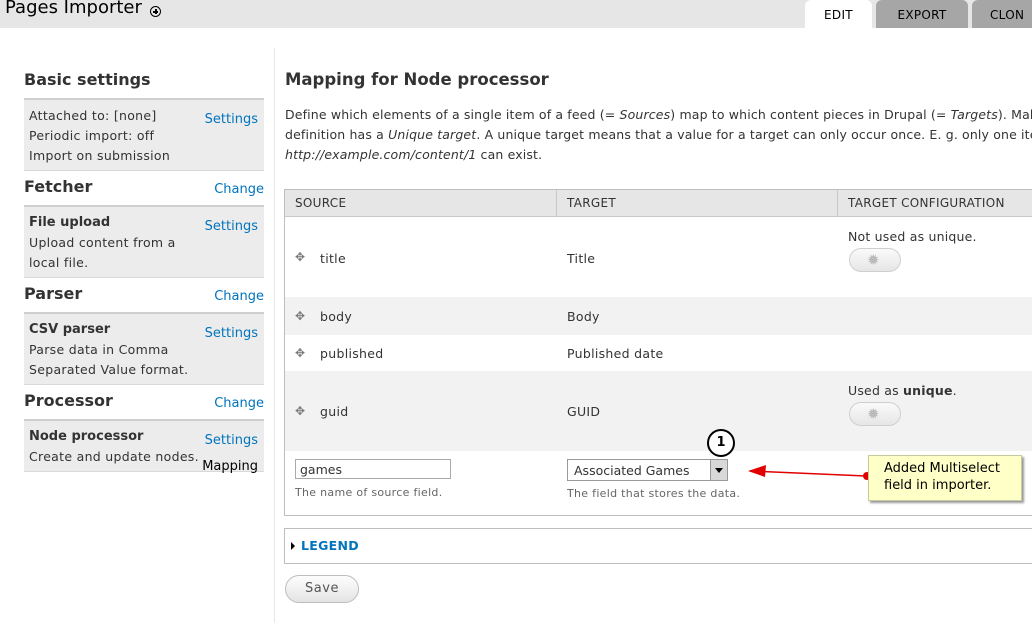 The image size is (1032, 631). Describe the element at coordinates (373, 469) in the screenshot. I see `source-name-input` at that location.